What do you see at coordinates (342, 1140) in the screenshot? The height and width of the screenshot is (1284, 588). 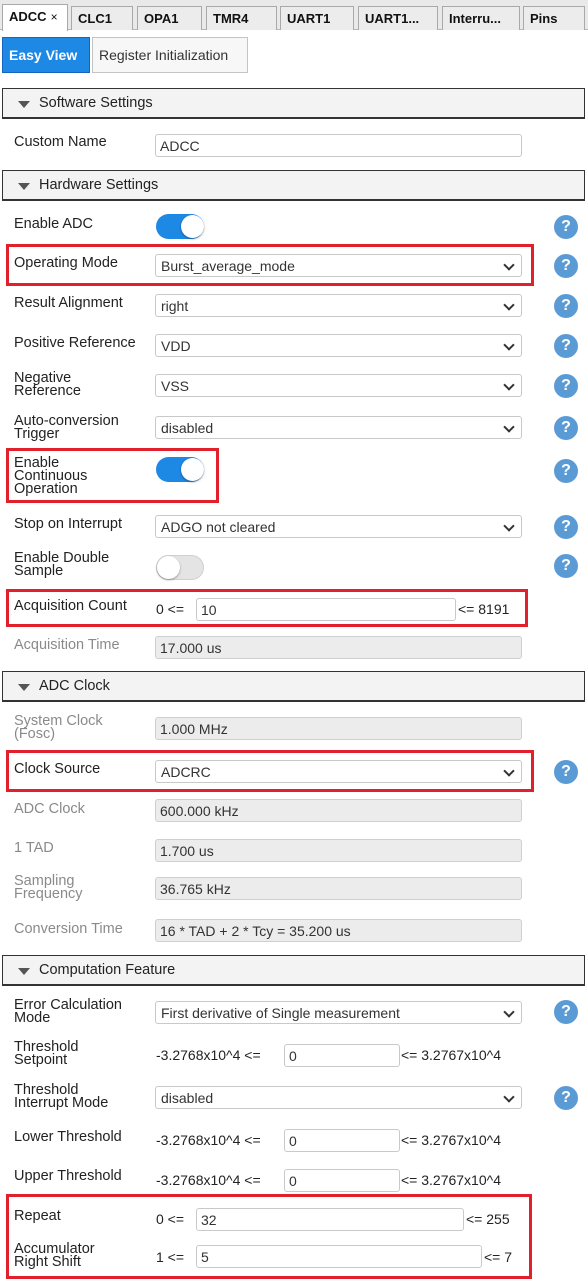 I see `lower-threshold-input: 0` at bounding box center [342, 1140].